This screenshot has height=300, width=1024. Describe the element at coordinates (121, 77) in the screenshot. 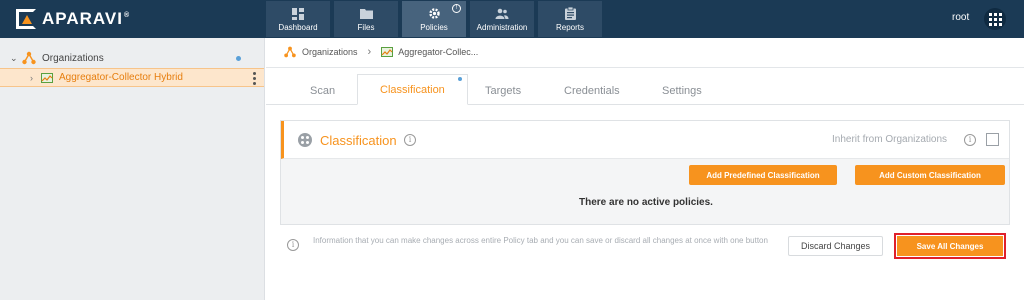

I see `tree-item-label: Aggregator-Collector Hybrid` at that location.